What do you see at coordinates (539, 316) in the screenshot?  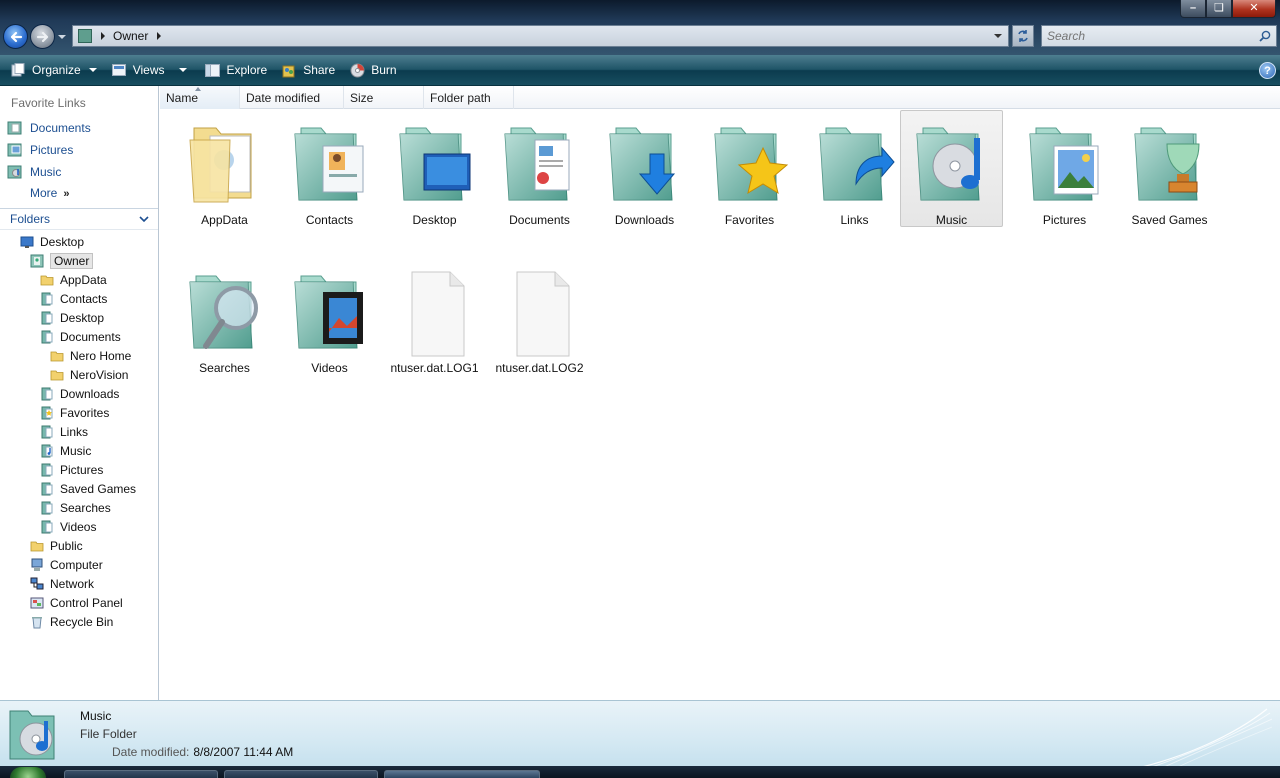 I see `item-tile: ntuser.dat.LOG2` at bounding box center [539, 316].